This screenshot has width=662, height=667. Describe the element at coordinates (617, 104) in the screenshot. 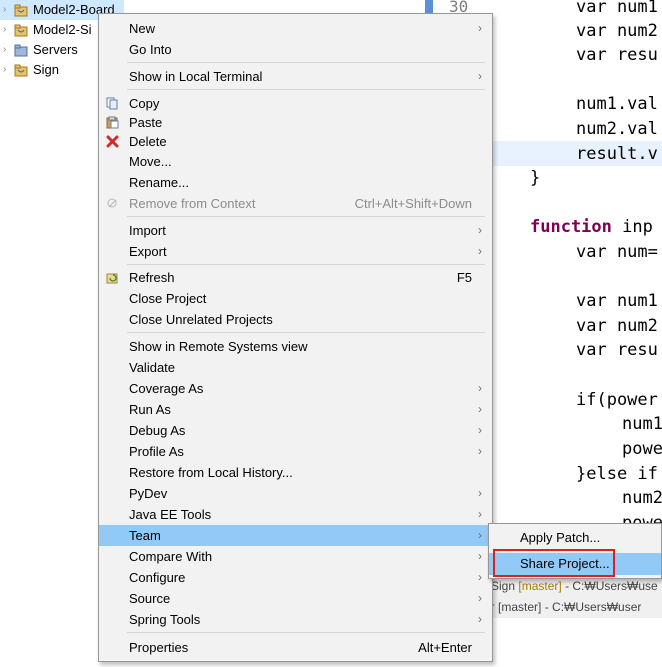

I see `code-line: num1.val` at that location.